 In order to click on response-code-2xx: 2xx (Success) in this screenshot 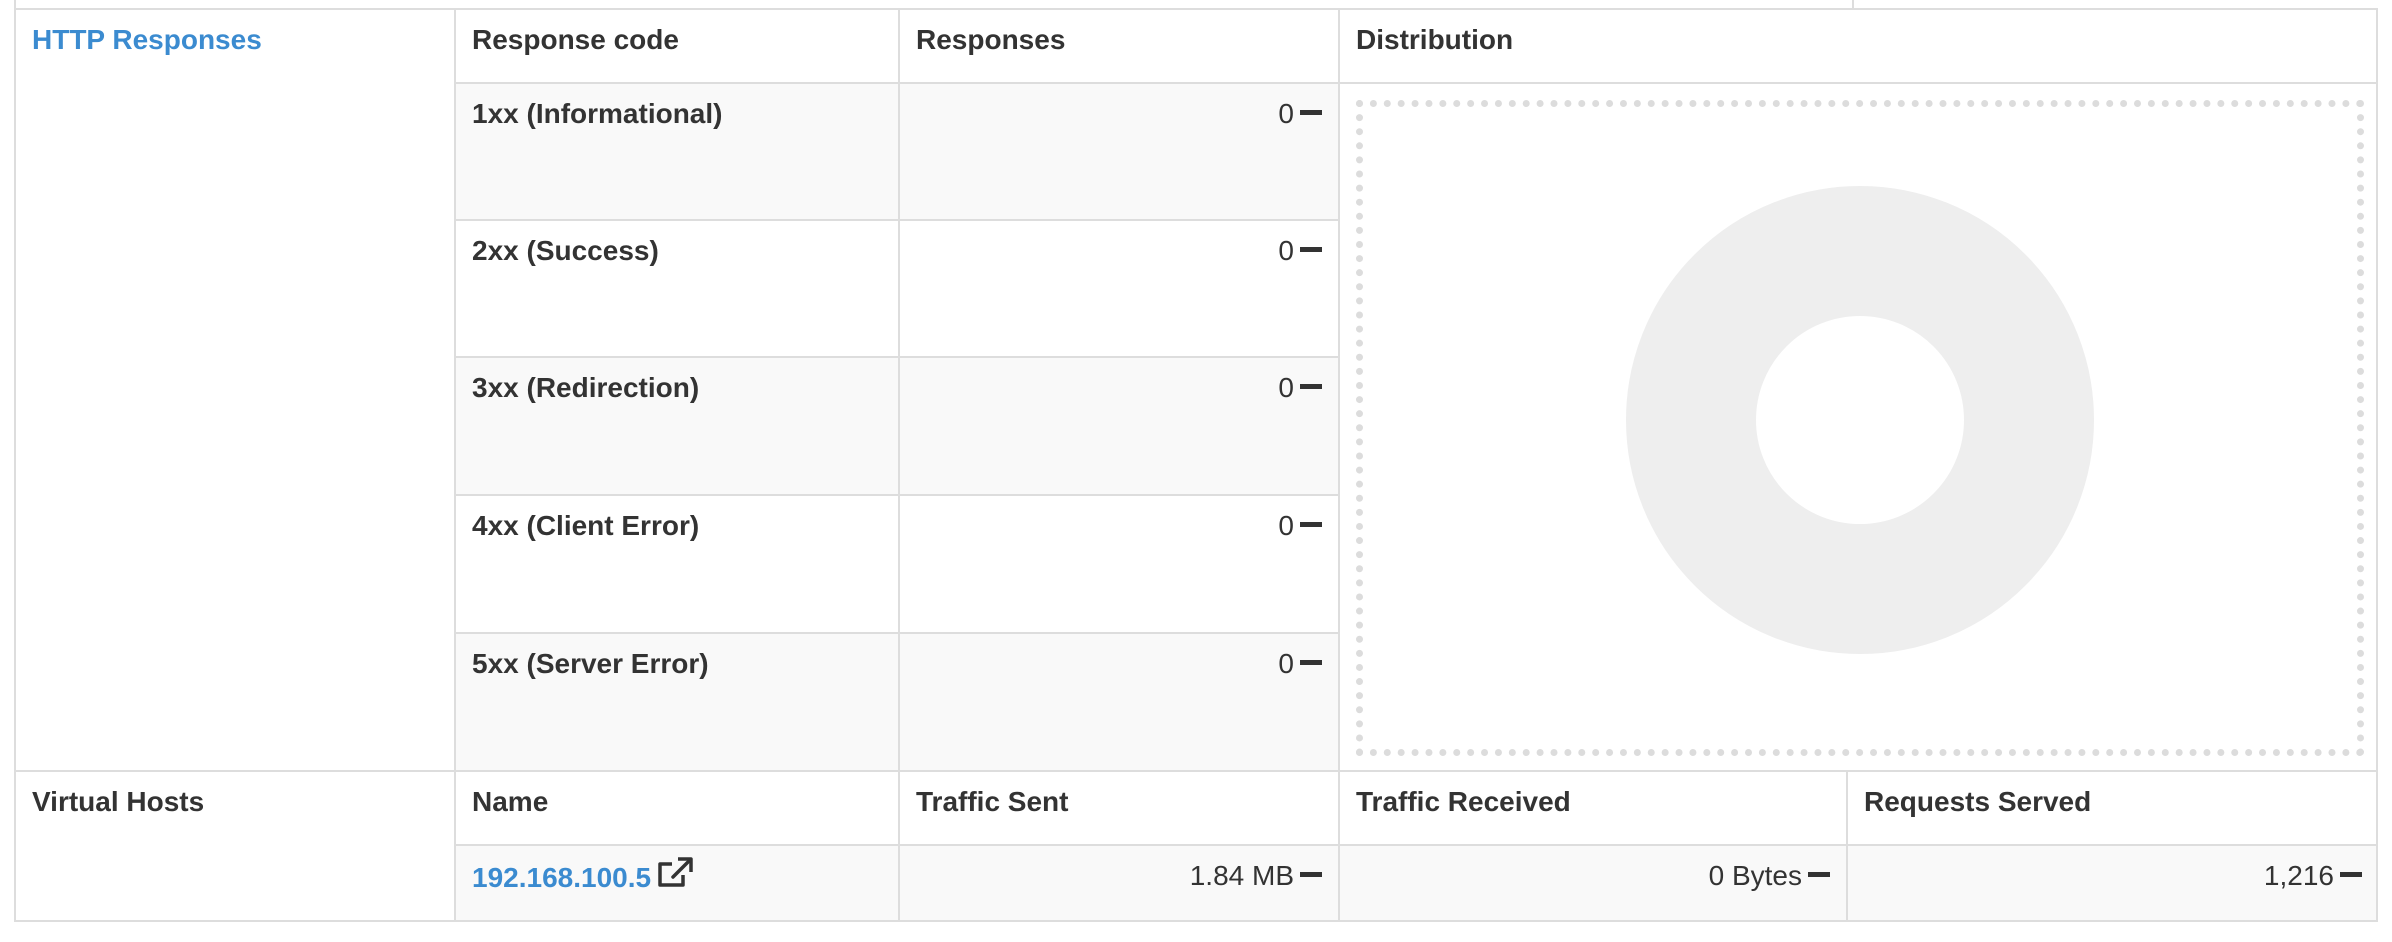, I will do `click(676, 287)`.